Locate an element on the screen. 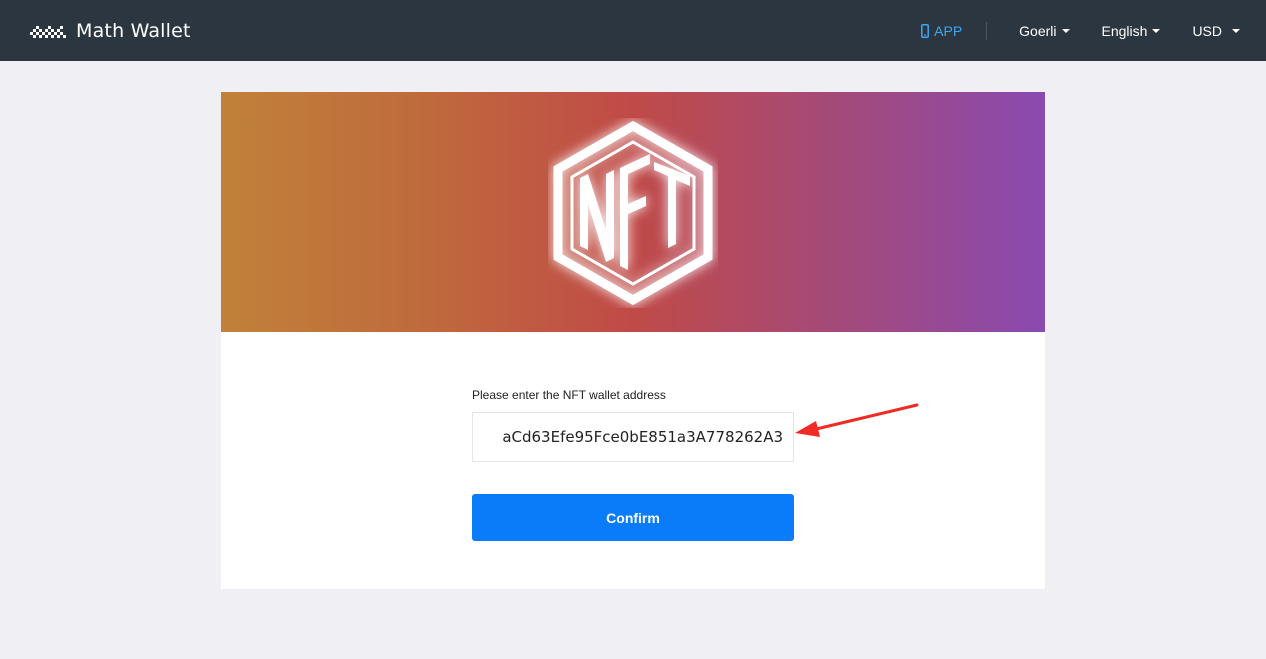  app-label: APP is located at coordinates (948, 30).